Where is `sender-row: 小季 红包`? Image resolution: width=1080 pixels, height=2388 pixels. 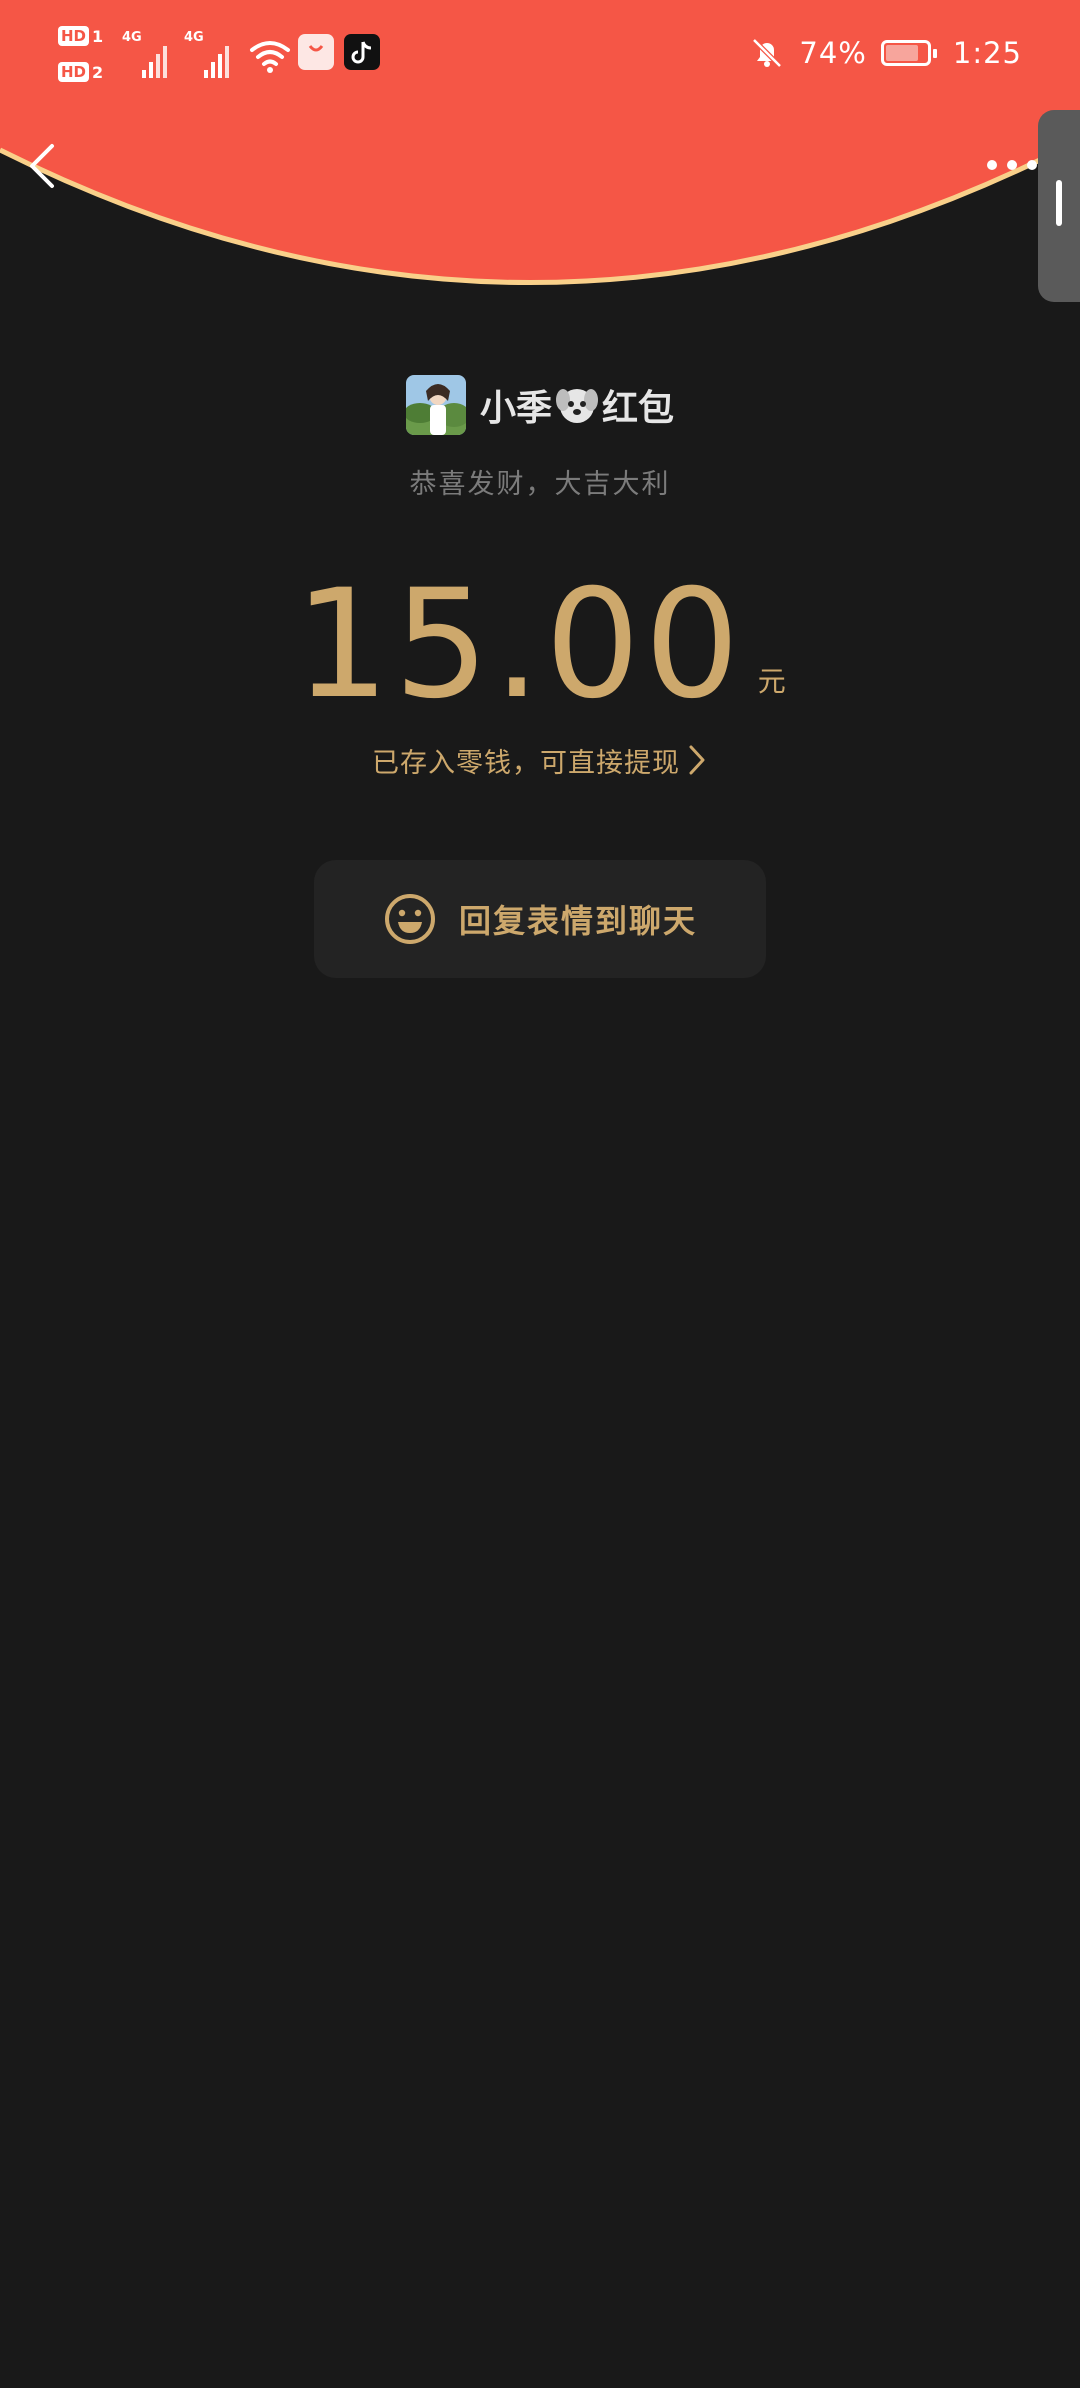 sender-row: 小季 红包 is located at coordinates (540, 405).